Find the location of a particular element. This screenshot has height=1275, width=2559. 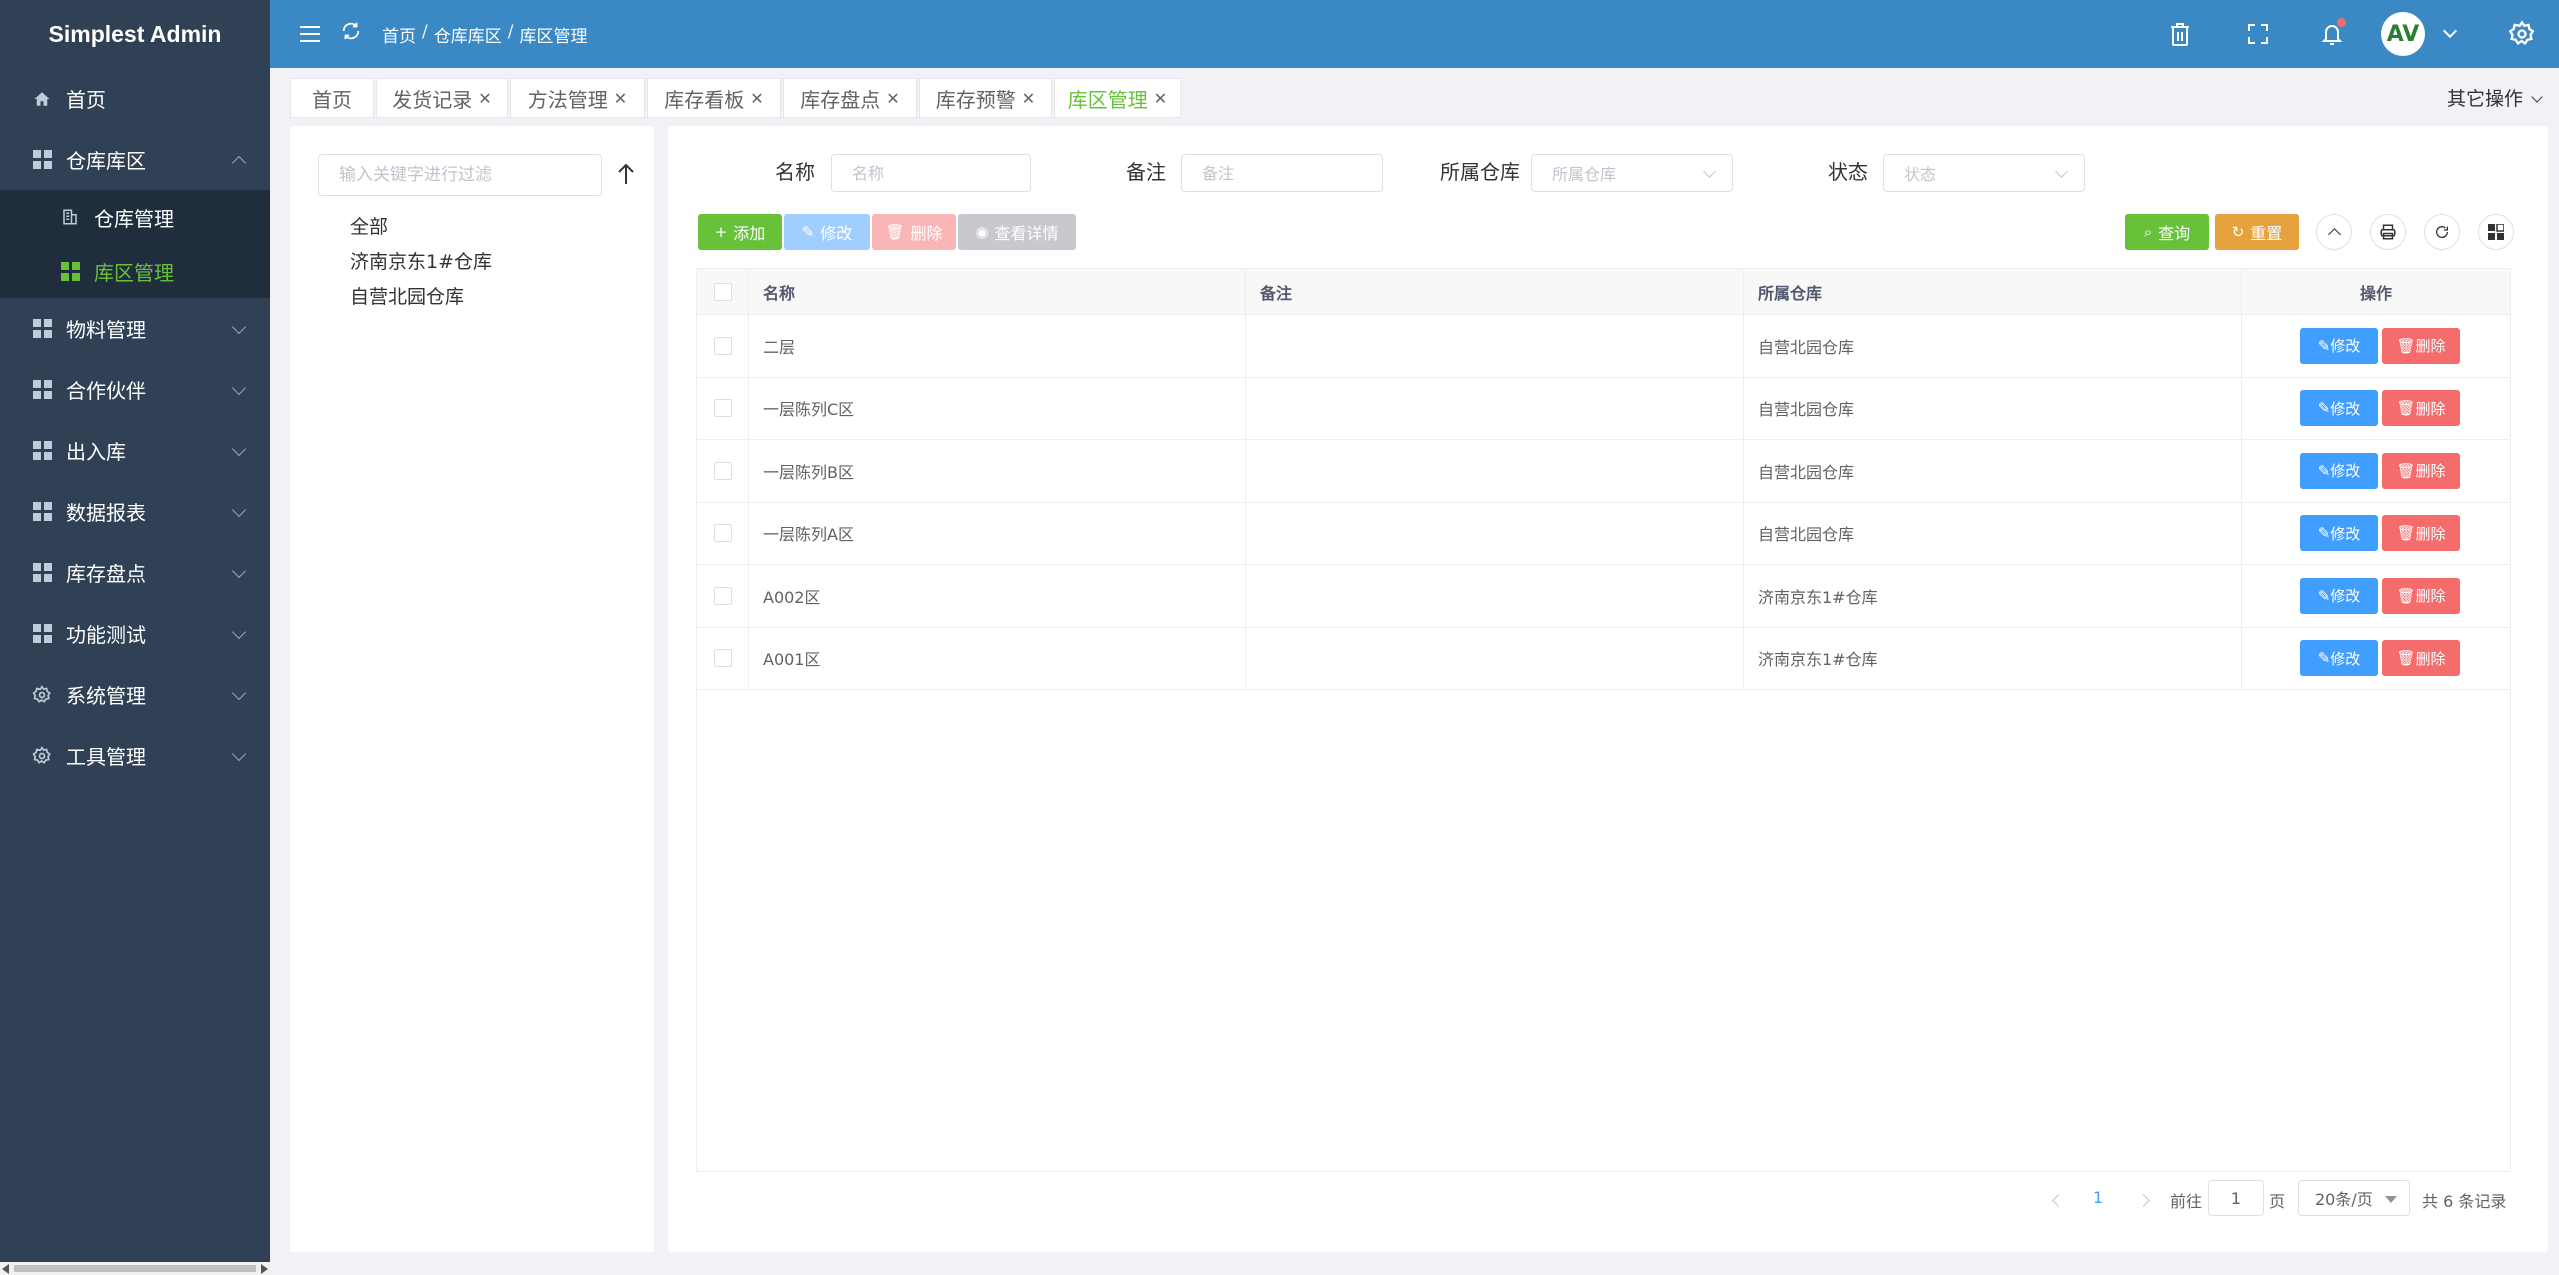

table-row: A002区 济南京东1#仓库 ✎ 修改 🗑 删除 is located at coordinates (1603, 596).